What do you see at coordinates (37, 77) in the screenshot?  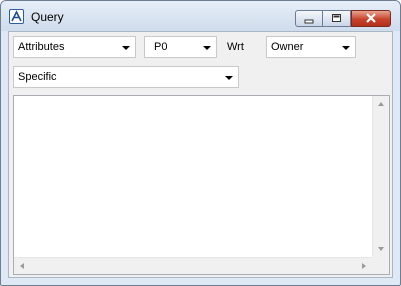 I see `specific-select-value: Specific` at bounding box center [37, 77].